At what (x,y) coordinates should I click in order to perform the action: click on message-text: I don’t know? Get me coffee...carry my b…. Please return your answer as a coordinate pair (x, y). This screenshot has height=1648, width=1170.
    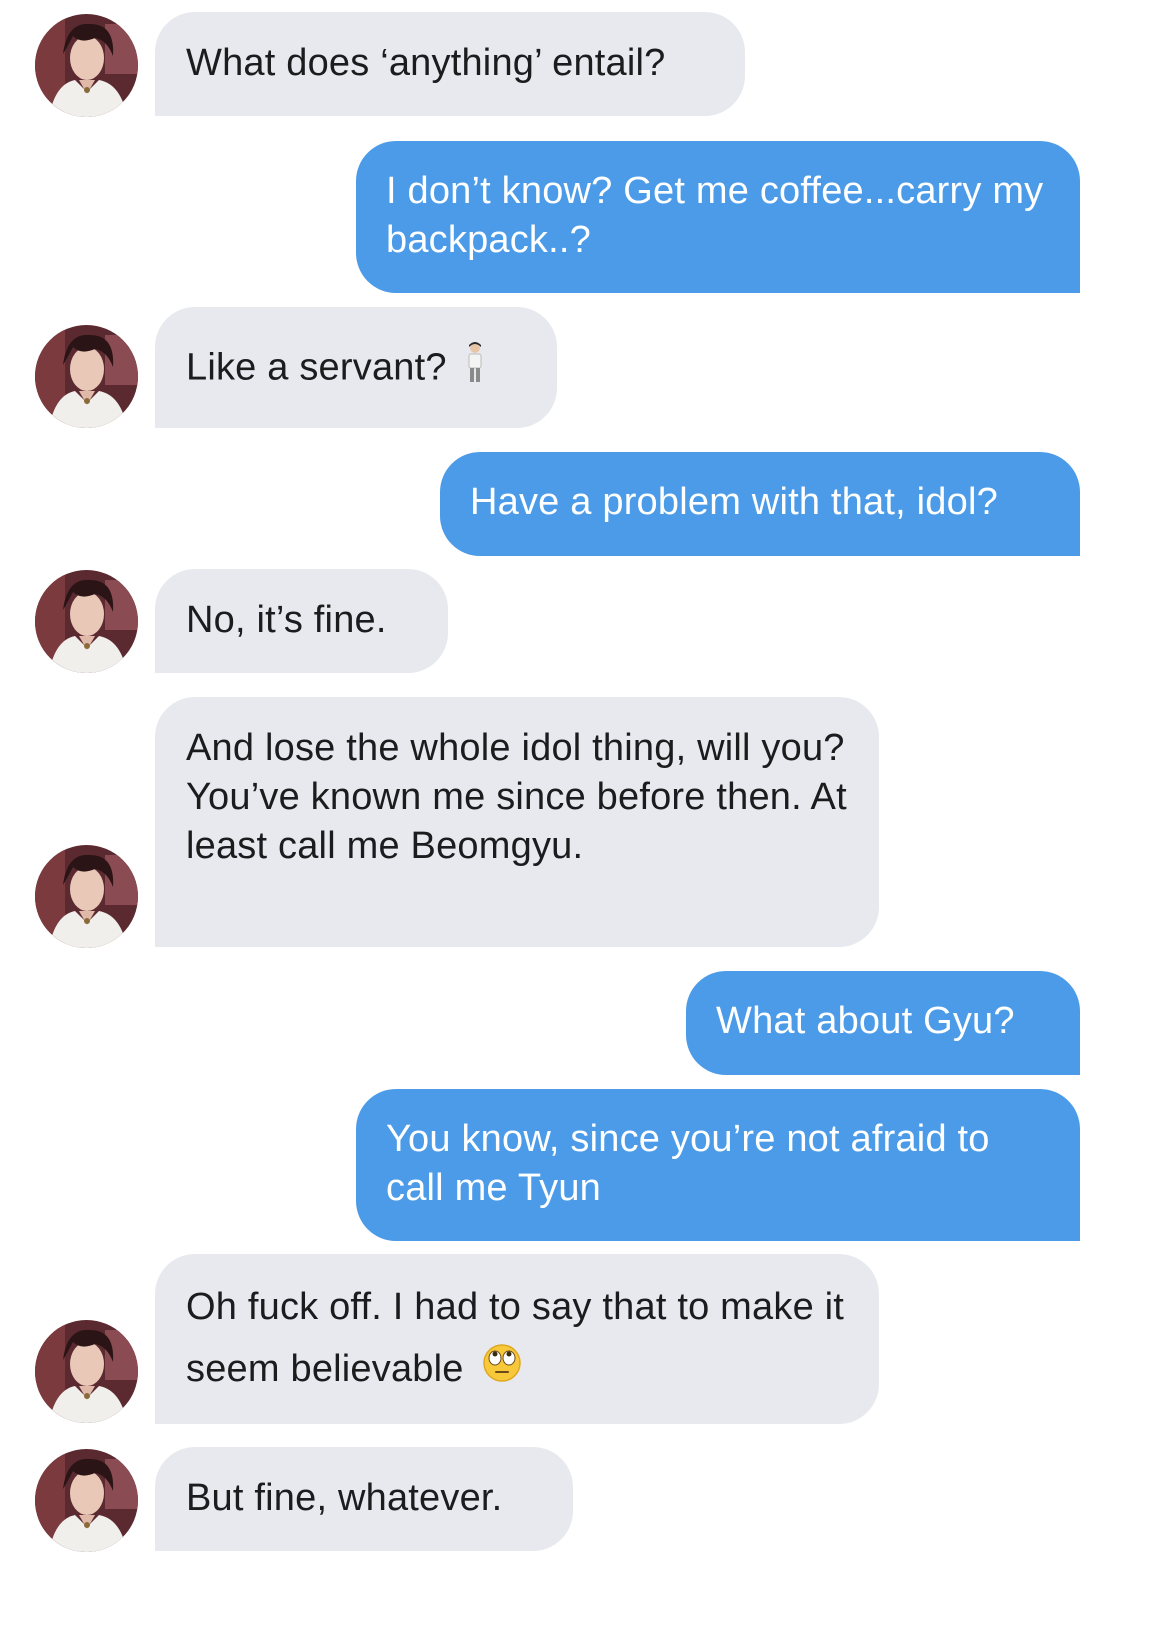
    Looking at the image, I should click on (715, 215).